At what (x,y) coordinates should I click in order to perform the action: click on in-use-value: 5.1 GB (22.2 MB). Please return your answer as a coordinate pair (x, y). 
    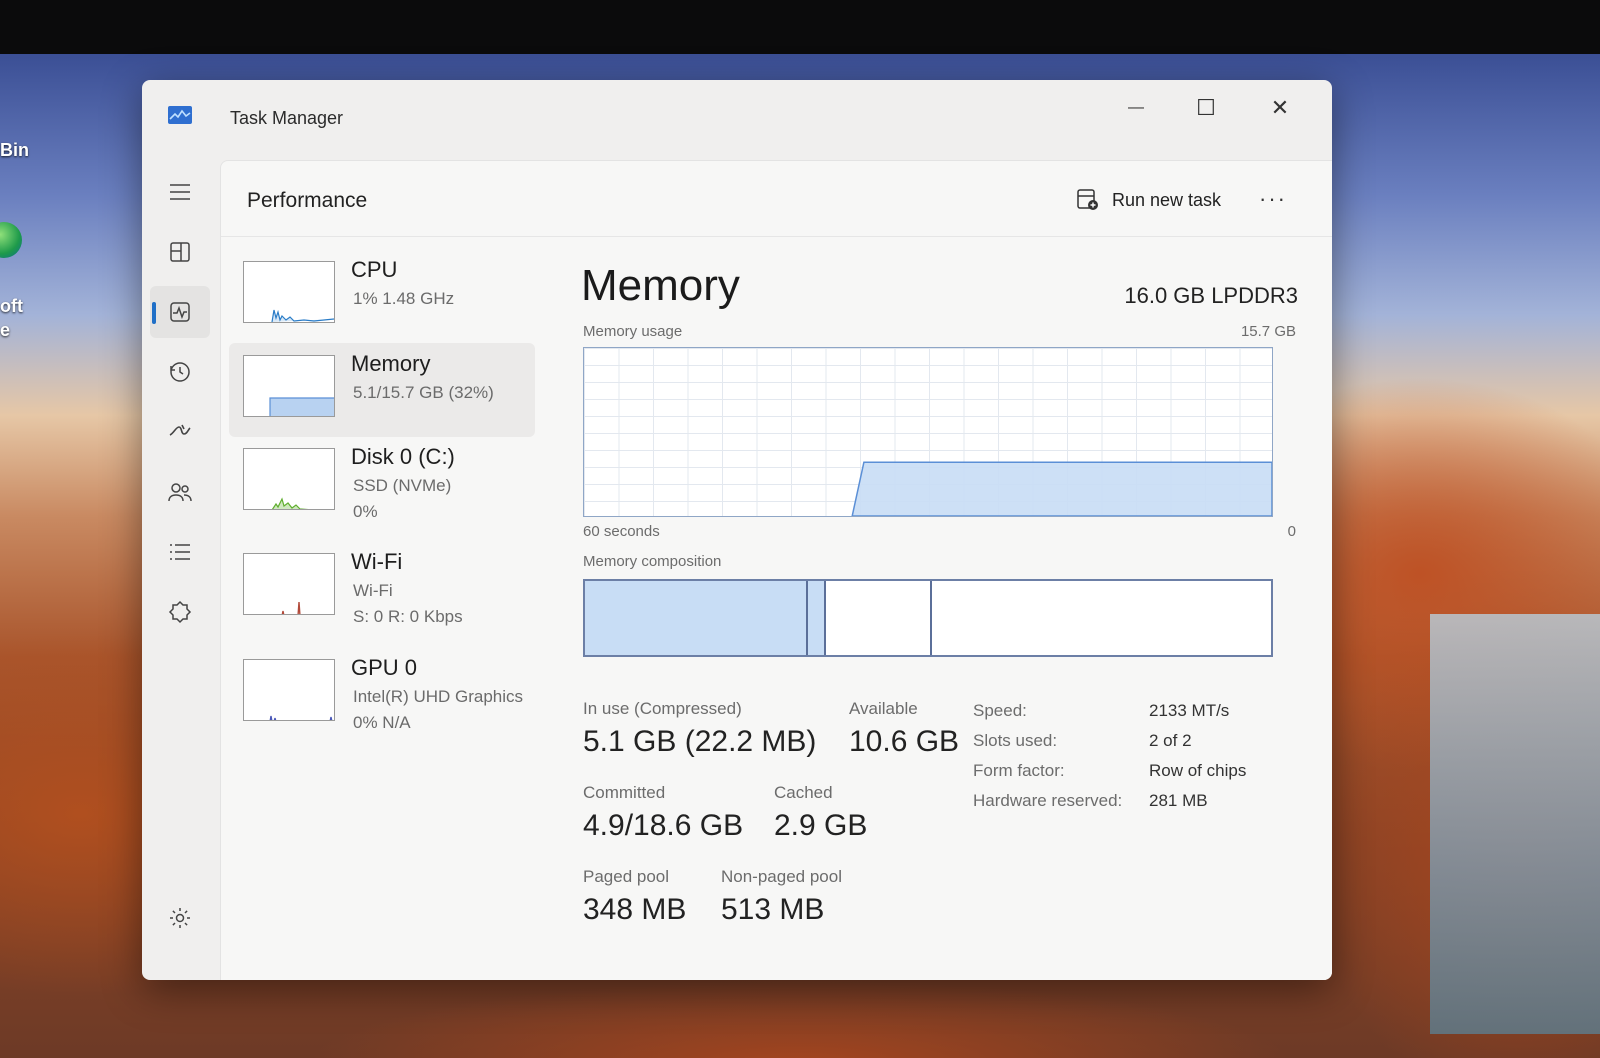
    Looking at the image, I should click on (700, 741).